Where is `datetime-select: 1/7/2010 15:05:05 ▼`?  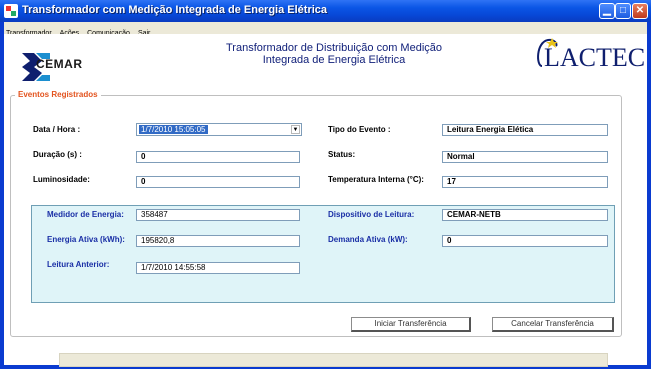
datetime-select: 1/7/2010 15:05:05 ▼ is located at coordinates (219, 129).